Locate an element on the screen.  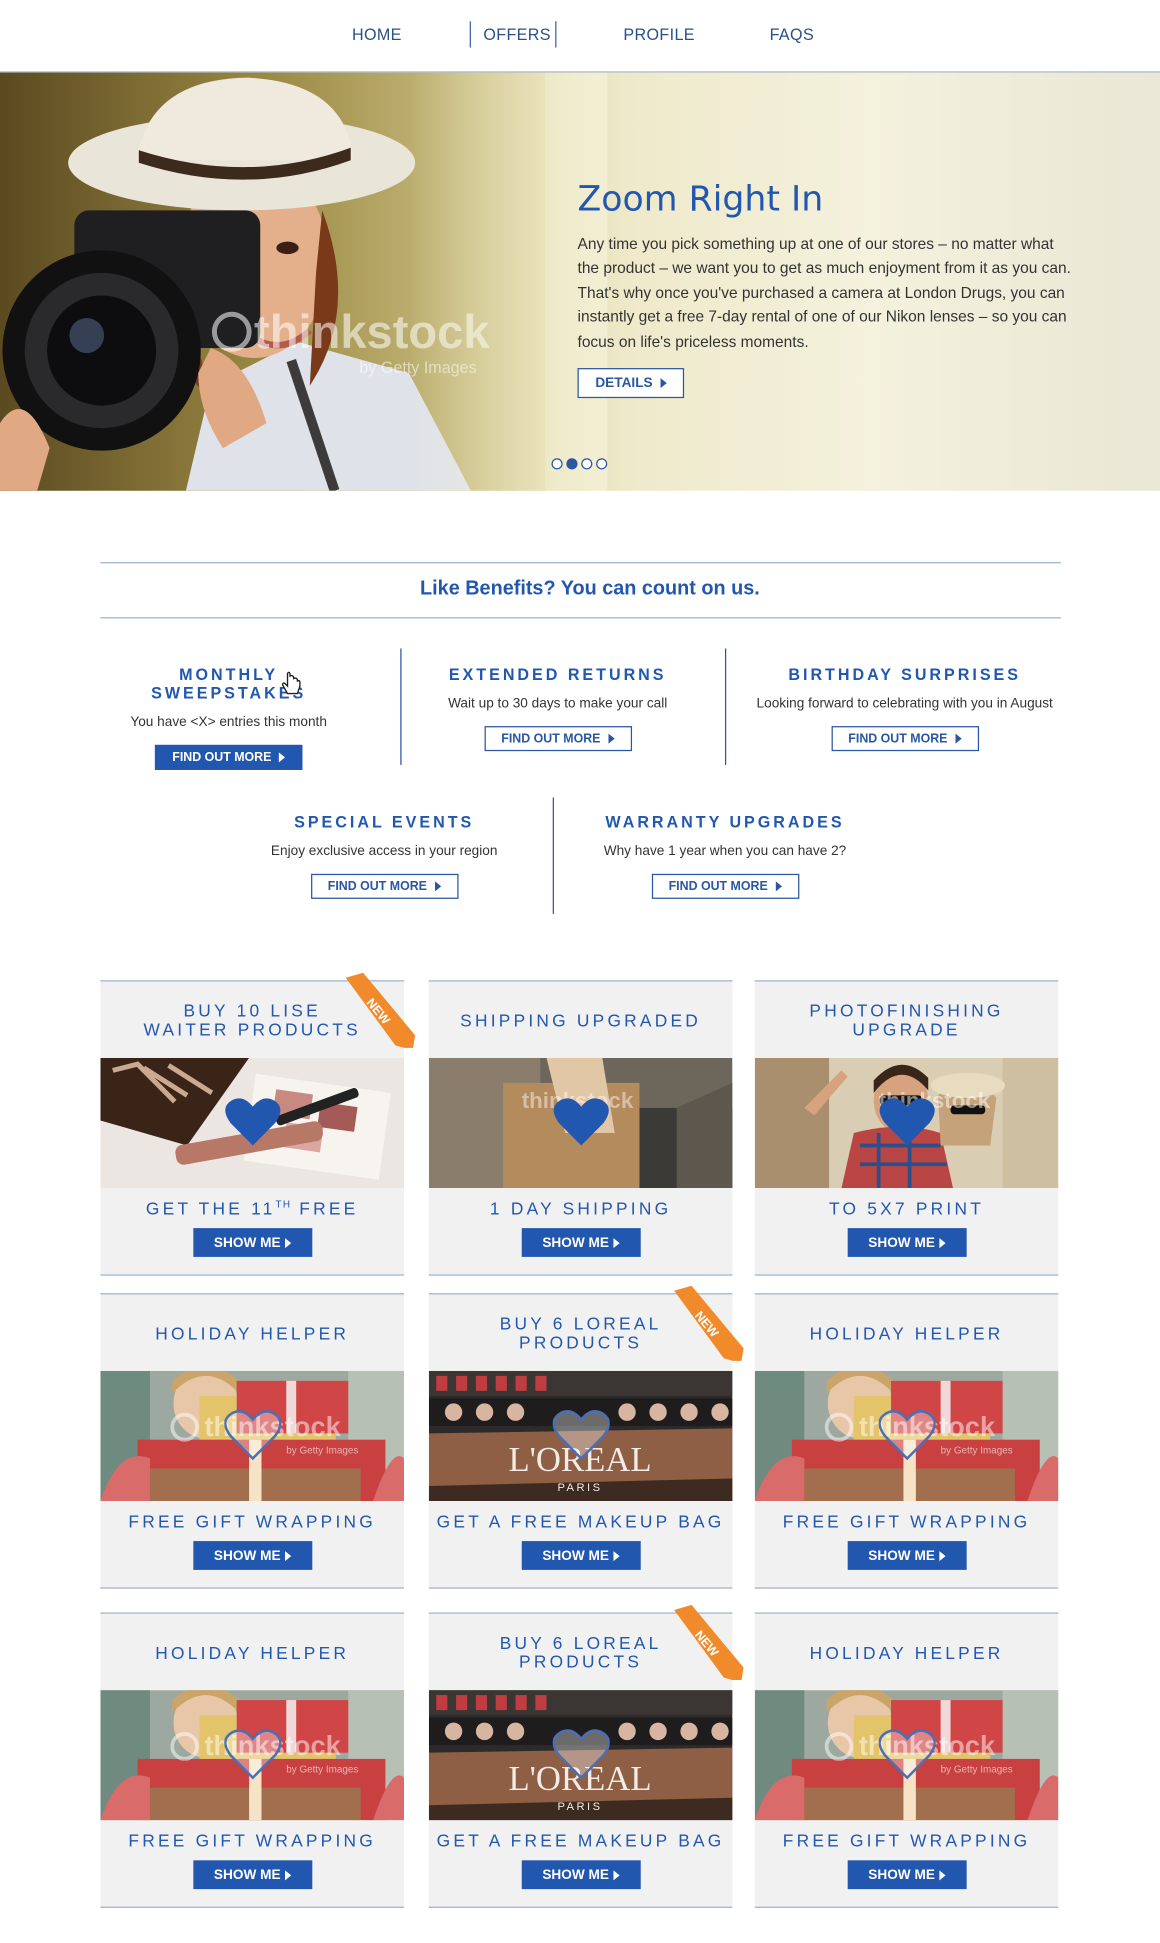
button-label: FIND OUT MORE is located at coordinates (718, 886).